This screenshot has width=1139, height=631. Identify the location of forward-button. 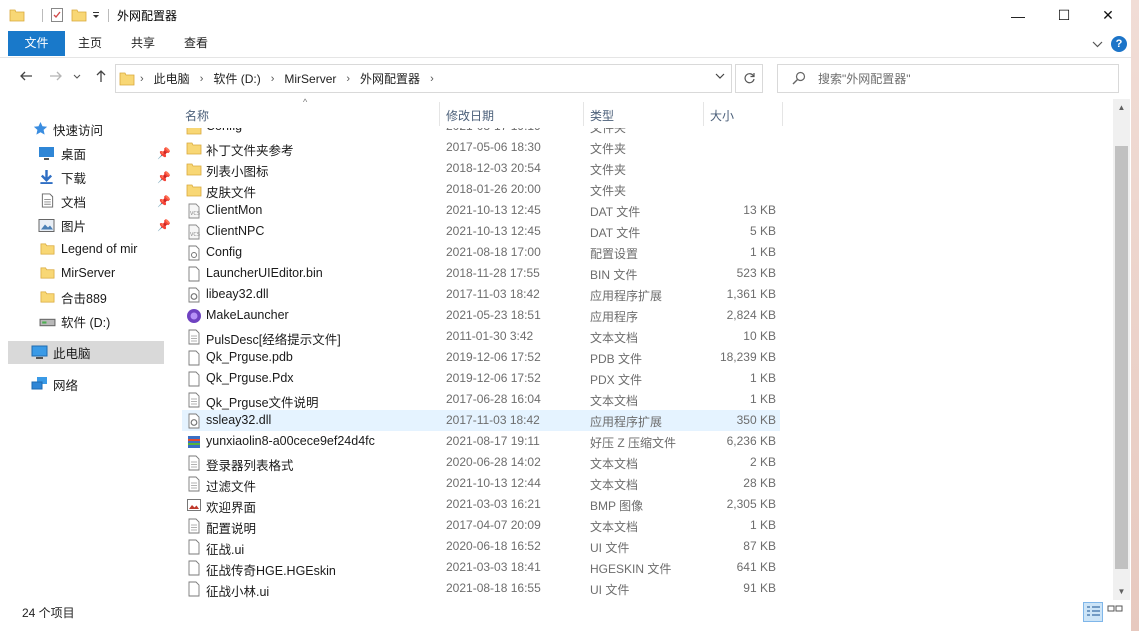
(56, 78).